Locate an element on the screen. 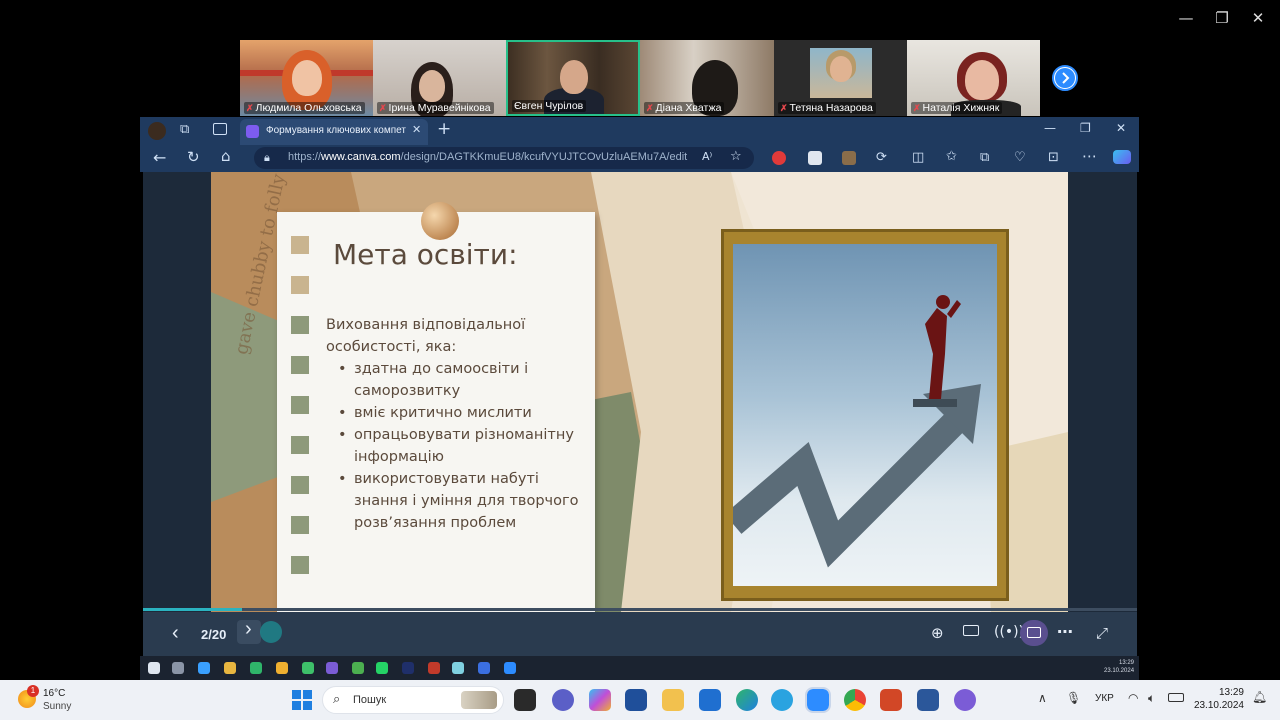 The width and height of the screenshot is (1280, 720). browser-minimize-button: — is located at coordinates (1050, 128).